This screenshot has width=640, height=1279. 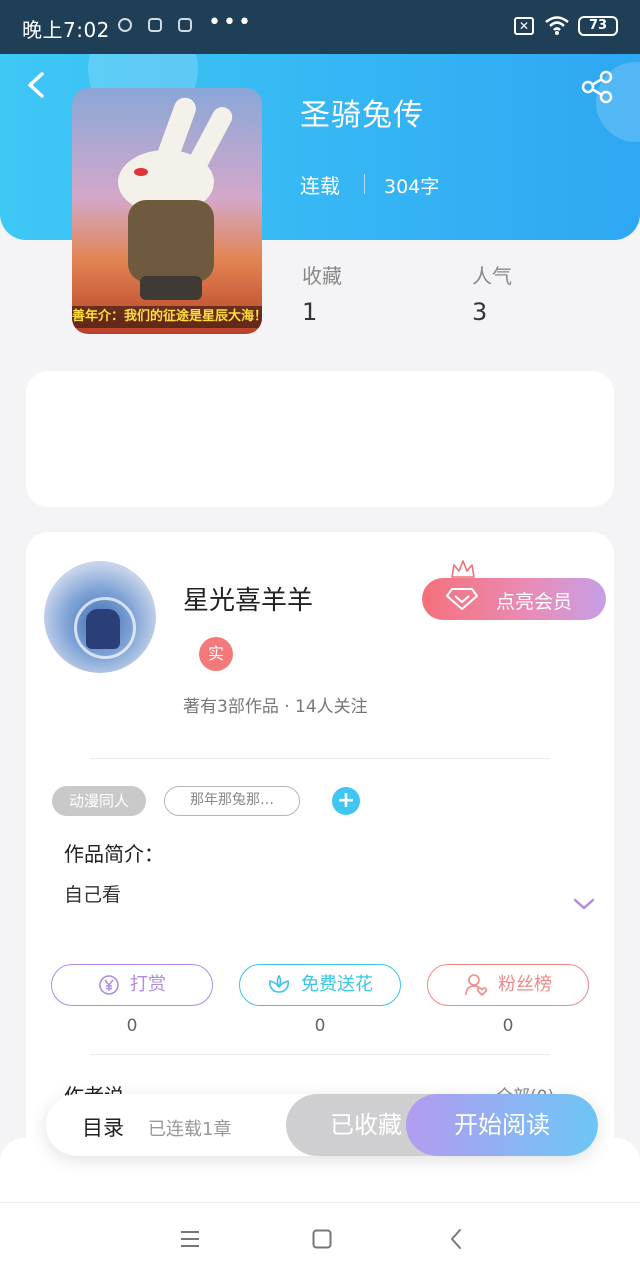 What do you see at coordinates (320, 439) in the screenshot?
I see `info-card` at bounding box center [320, 439].